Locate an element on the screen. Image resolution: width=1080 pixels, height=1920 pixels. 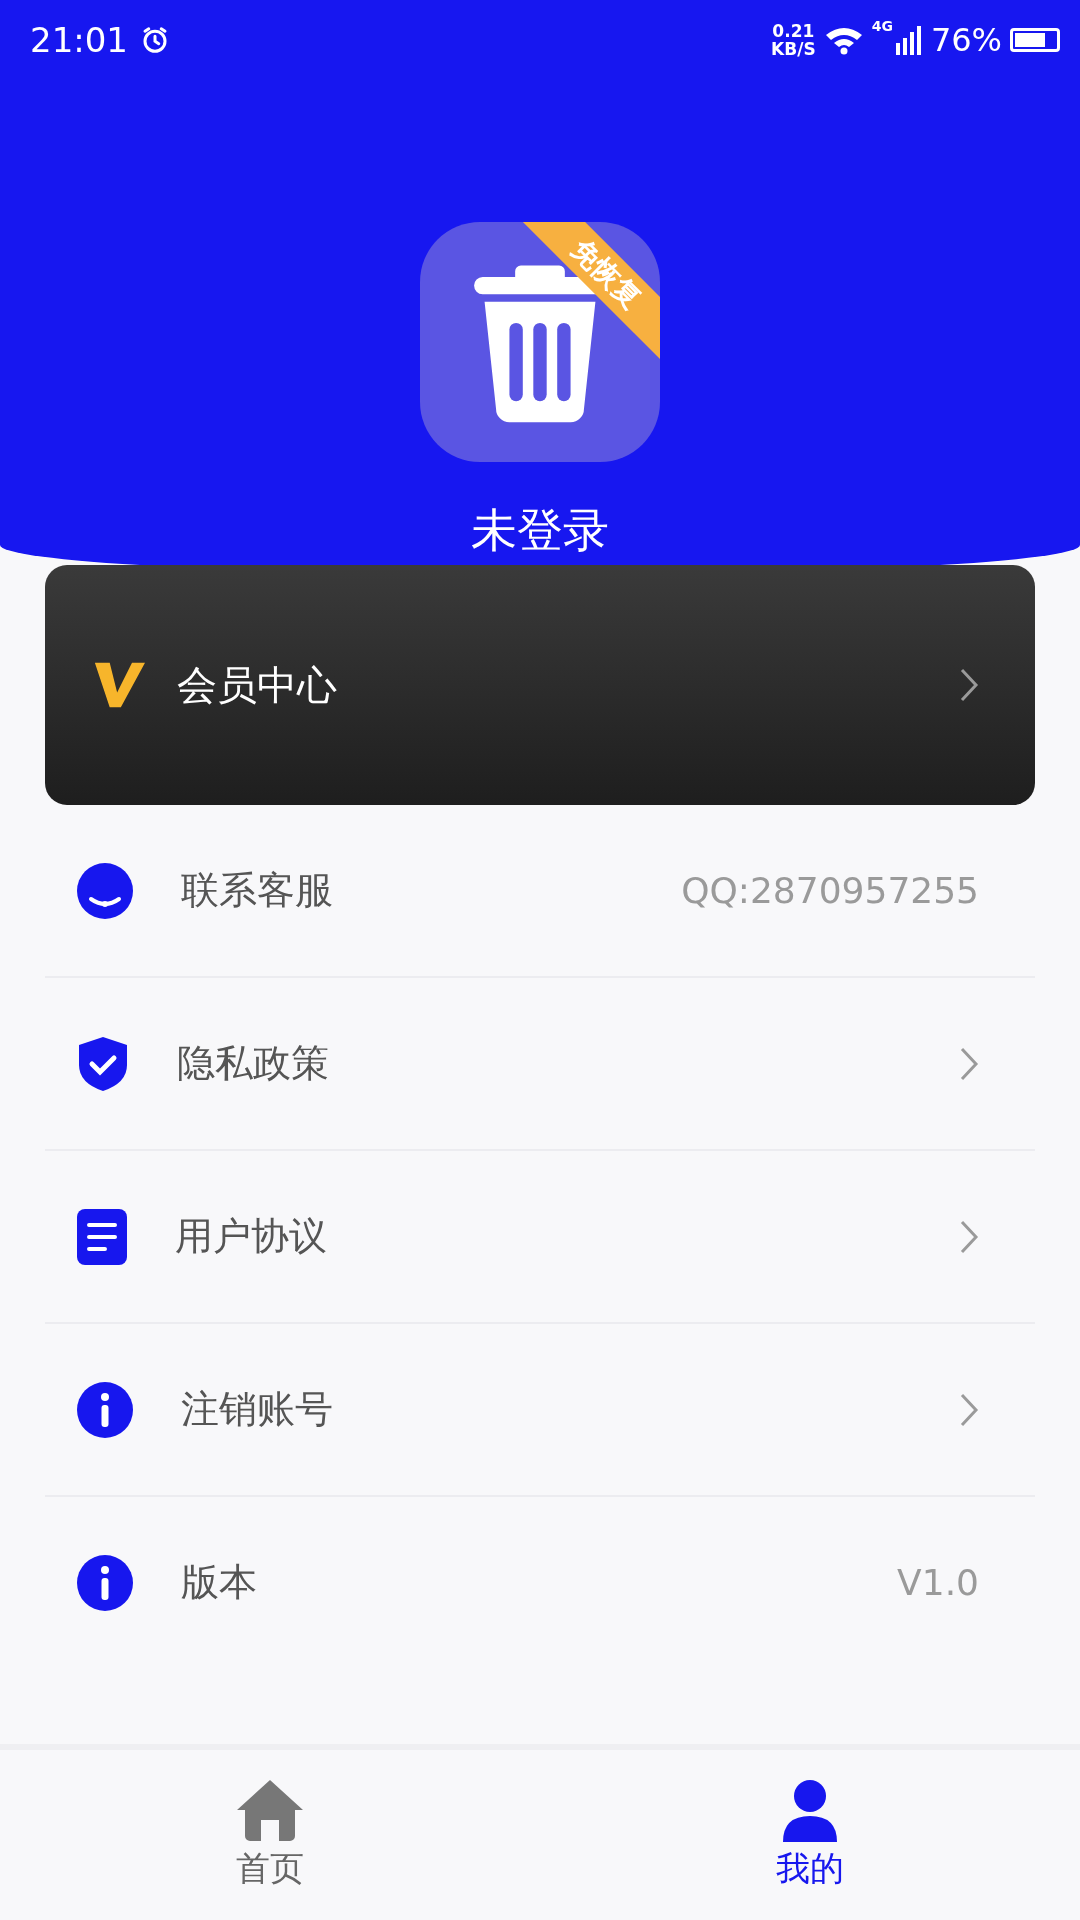
menu-item-label: 版本 is located at coordinates (219, 1582).